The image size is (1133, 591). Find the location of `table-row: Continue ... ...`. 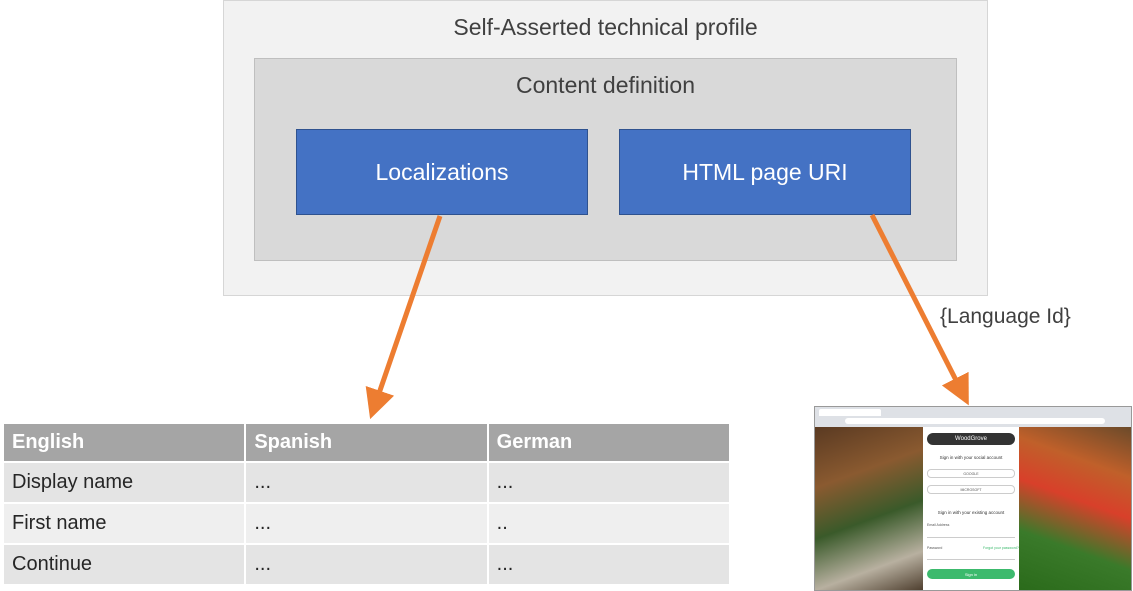

table-row: Continue ... ... is located at coordinates (366, 564).